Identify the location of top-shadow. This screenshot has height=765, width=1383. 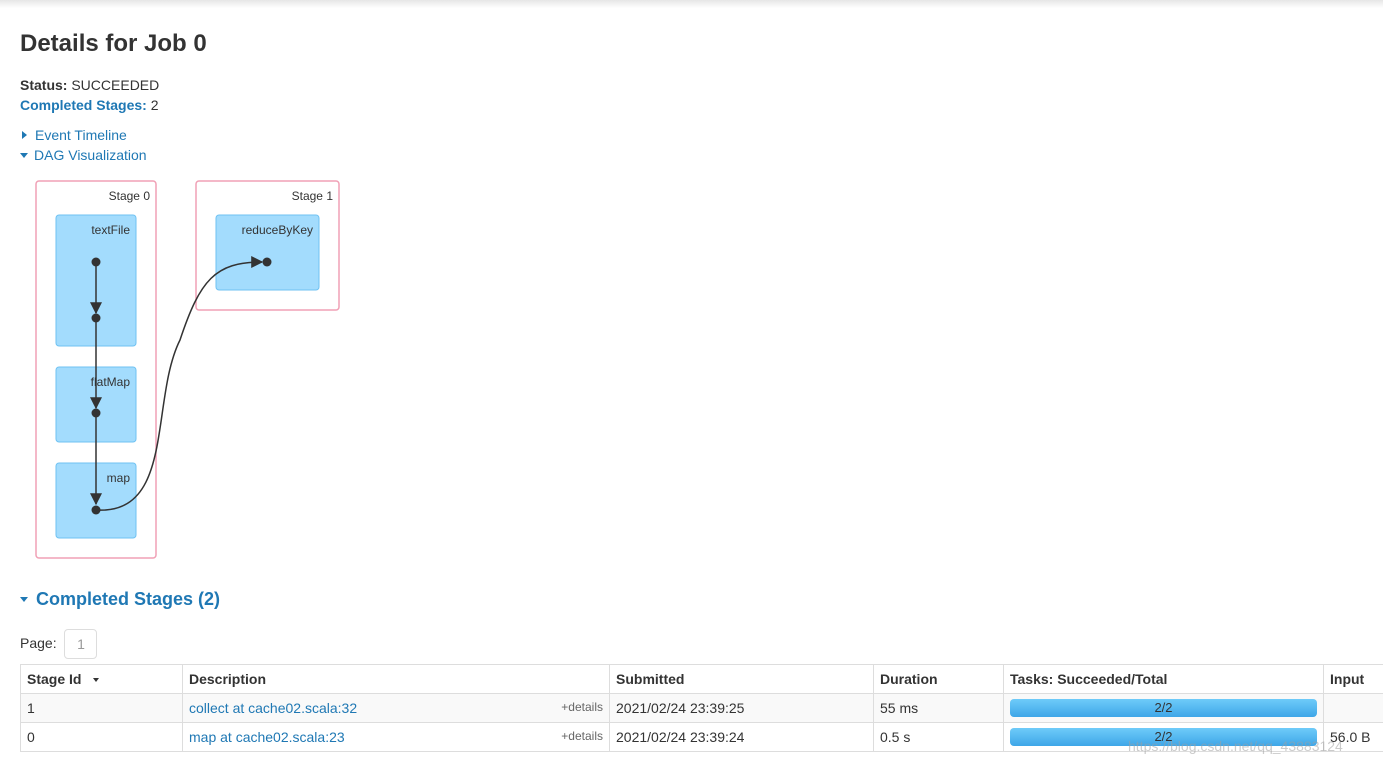
(691, 4).